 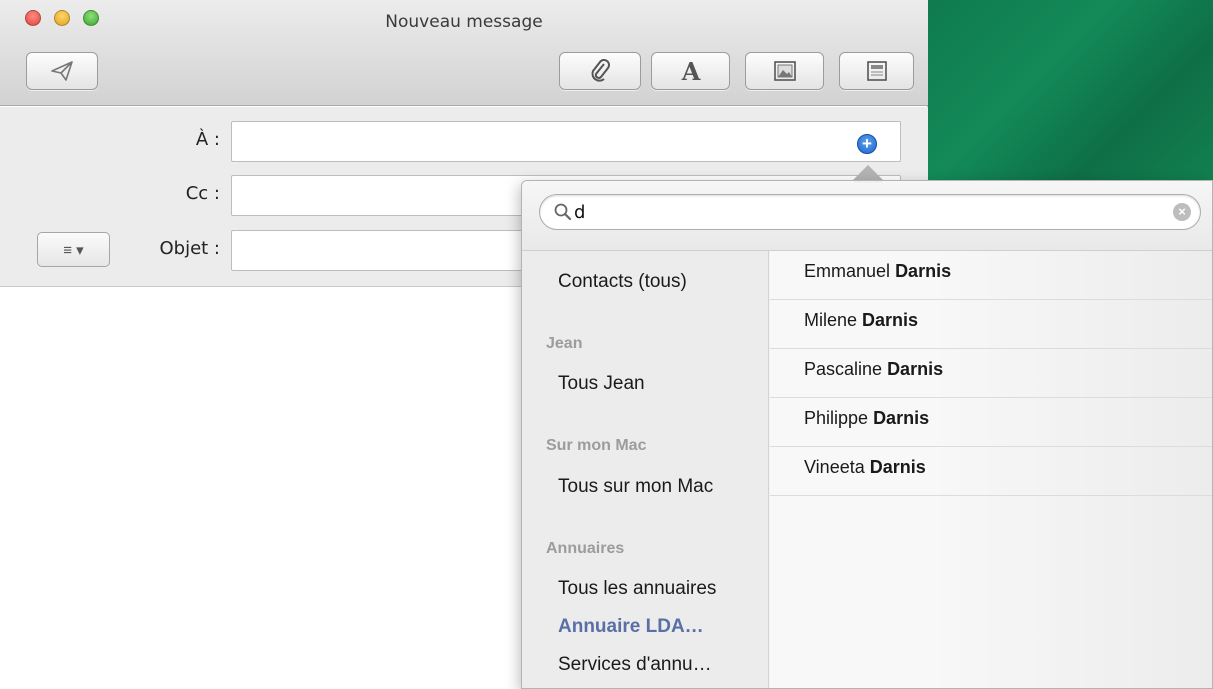 What do you see at coordinates (585, 548) in the screenshot?
I see `sidebar-group-directories: Annuaires` at bounding box center [585, 548].